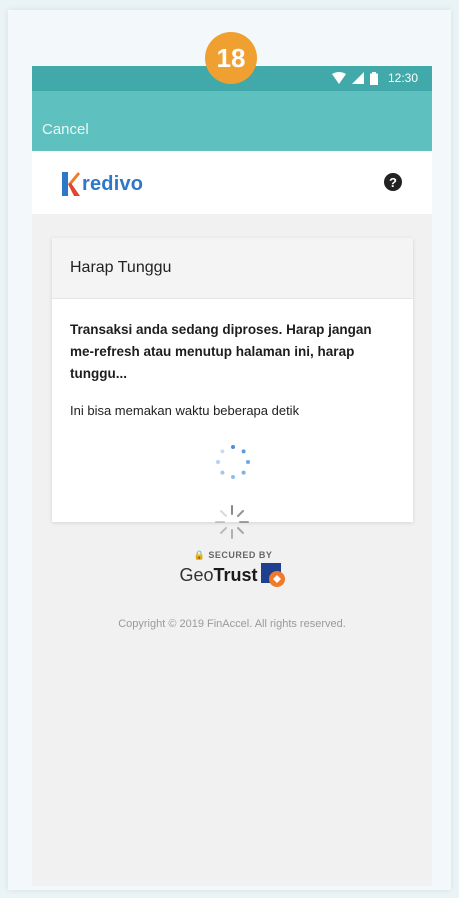  I want to click on kredivo-k-mark, so click(71, 184).